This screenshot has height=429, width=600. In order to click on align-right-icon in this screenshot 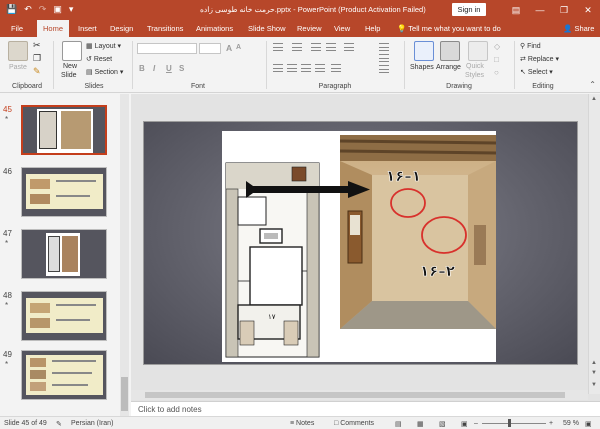, I will do `click(306, 68)`.